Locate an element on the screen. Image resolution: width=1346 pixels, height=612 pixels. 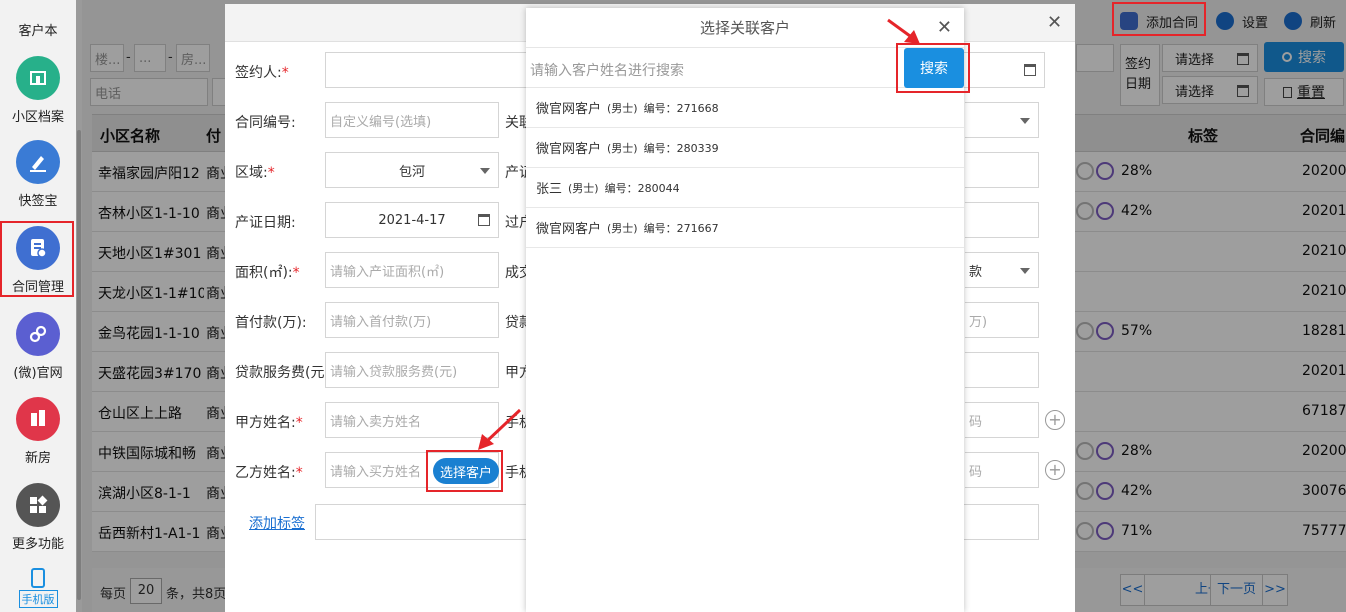
party-b-name-label-text: 乙方姓名: is located at coordinates (265, 473).